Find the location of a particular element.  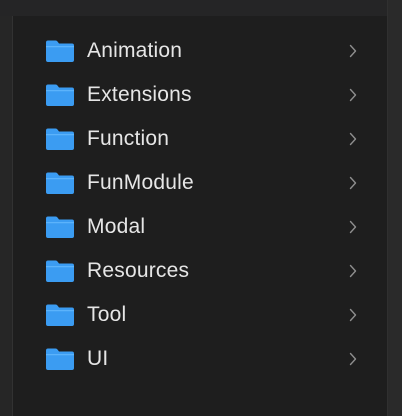

folder-row-extensions: Extensions is located at coordinates (200, 96).